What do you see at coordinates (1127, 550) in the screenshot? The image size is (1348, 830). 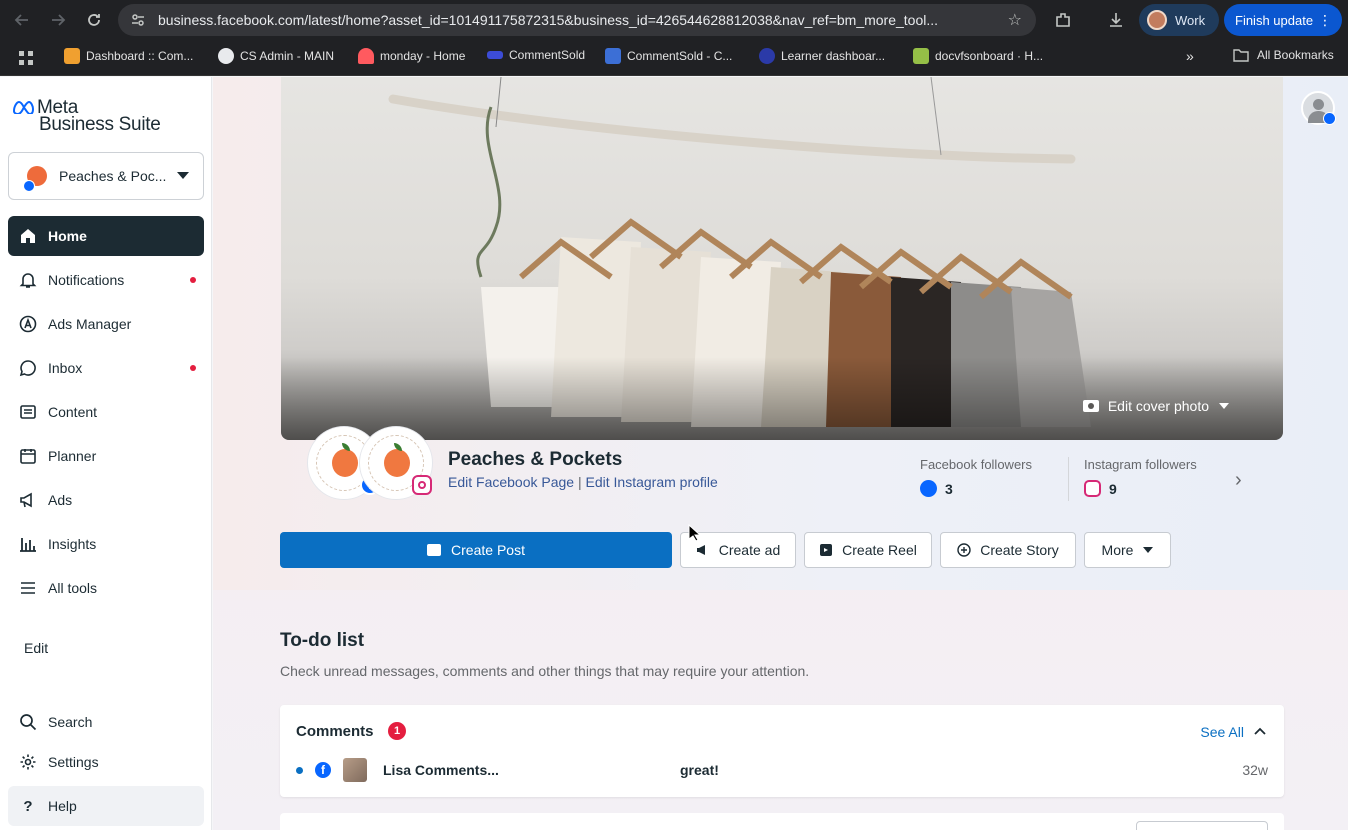 I see `more-button: More` at bounding box center [1127, 550].